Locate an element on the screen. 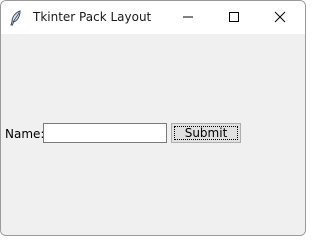  title-bar: Tkinter Pack Layout is located at coordinates (153, 17).